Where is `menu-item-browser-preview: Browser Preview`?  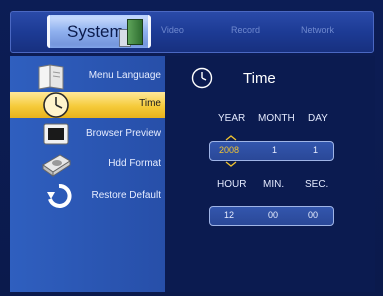 menu-item-browser-preview: Browser Preview is located at coordinates (87, 135).